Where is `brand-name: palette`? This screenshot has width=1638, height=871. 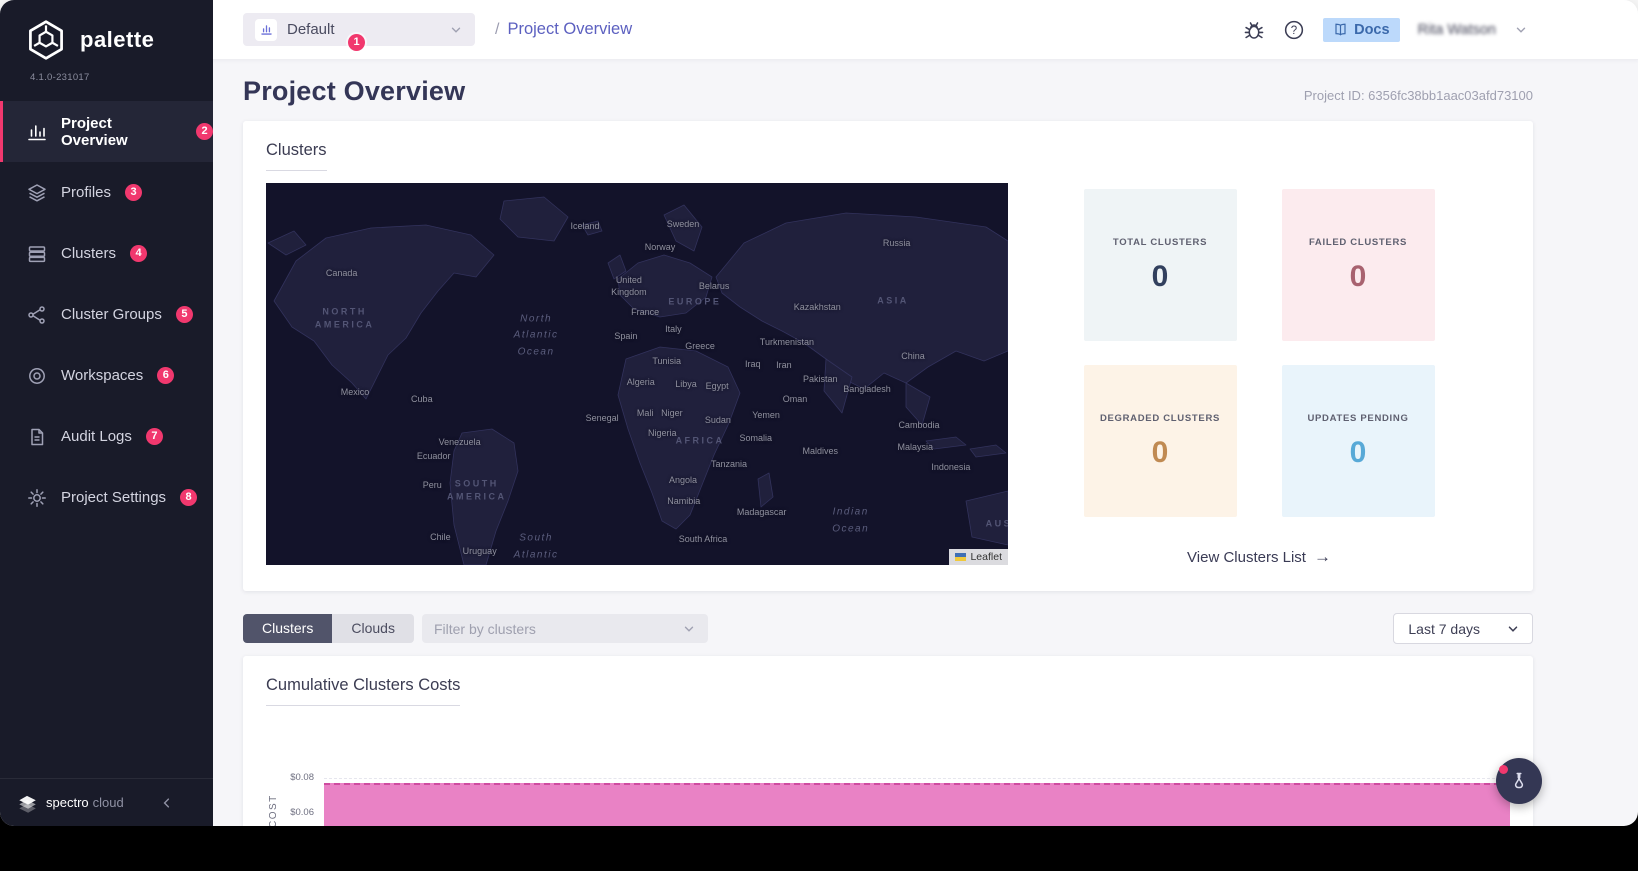
brand-name: palette is located at coordinates (117, 39).